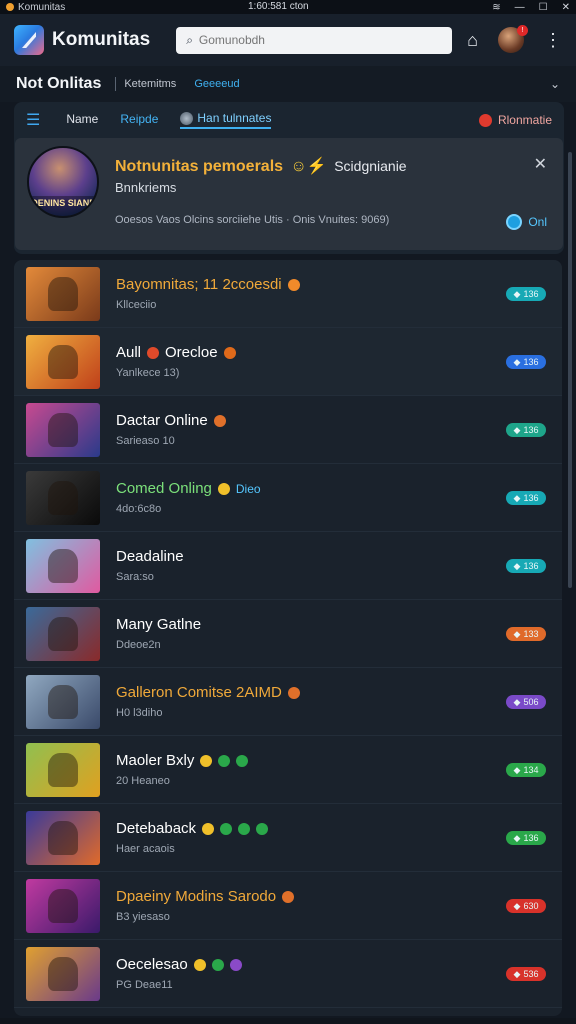 The width and height of the screenshot is (576, 1024). I want to click on game-row: Maoler Bxly 20 Heaneo ◆ 134, so click(288, 770).